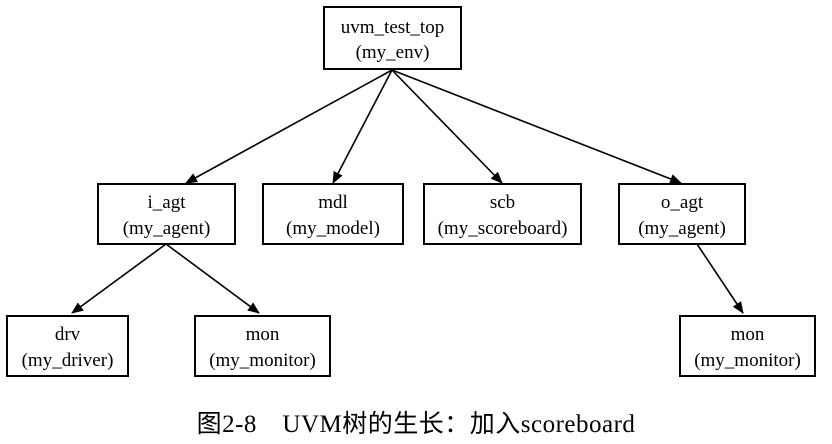 Image resolution: width=832 pixels, height=444 pixels. Describe the element at coordinates (119, 278) in the screenshot. I see `edge-i-agt-to-drv` at that location.